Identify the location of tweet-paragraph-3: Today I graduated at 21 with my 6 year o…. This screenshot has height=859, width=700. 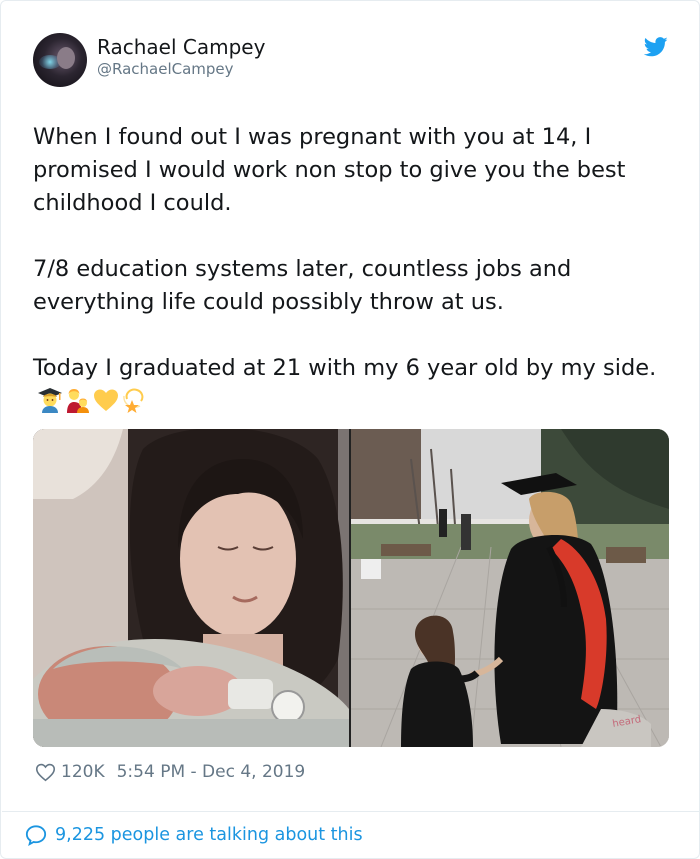
(353, 385).